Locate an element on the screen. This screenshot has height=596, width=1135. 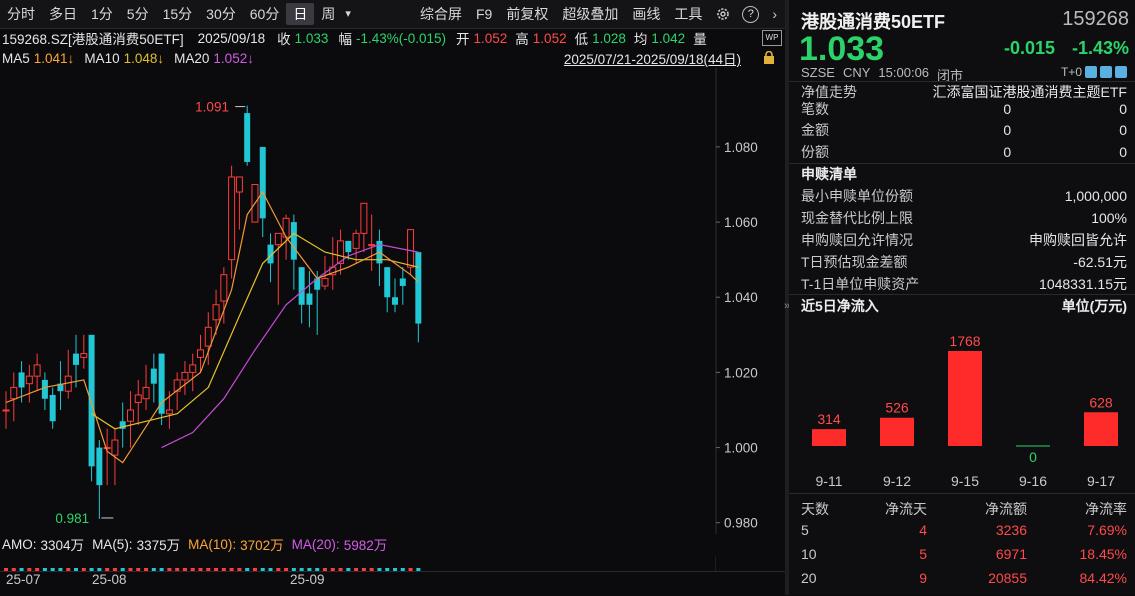
inflow-value-label: 314 is located at coordinates (829, 419).